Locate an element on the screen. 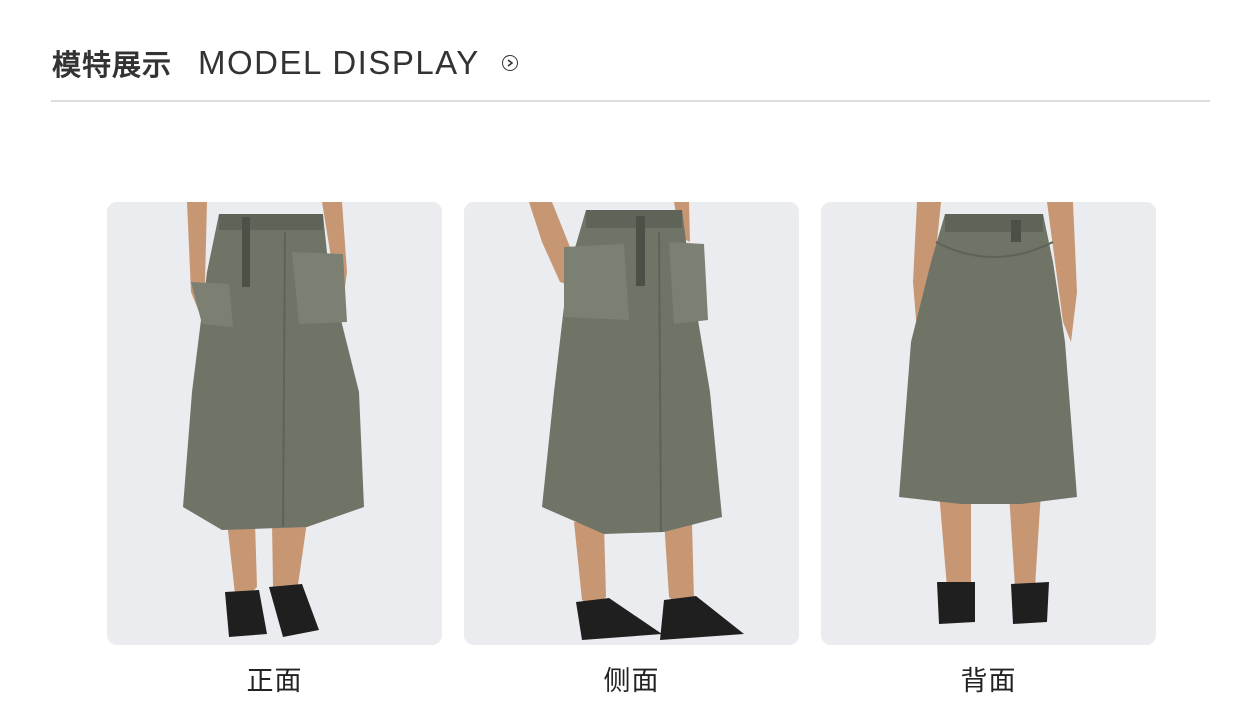 The width and height of the screenshot is (1260, 720). section-header: 模特展示 MODEL DISPLAY is located at coordinates (285, 63).